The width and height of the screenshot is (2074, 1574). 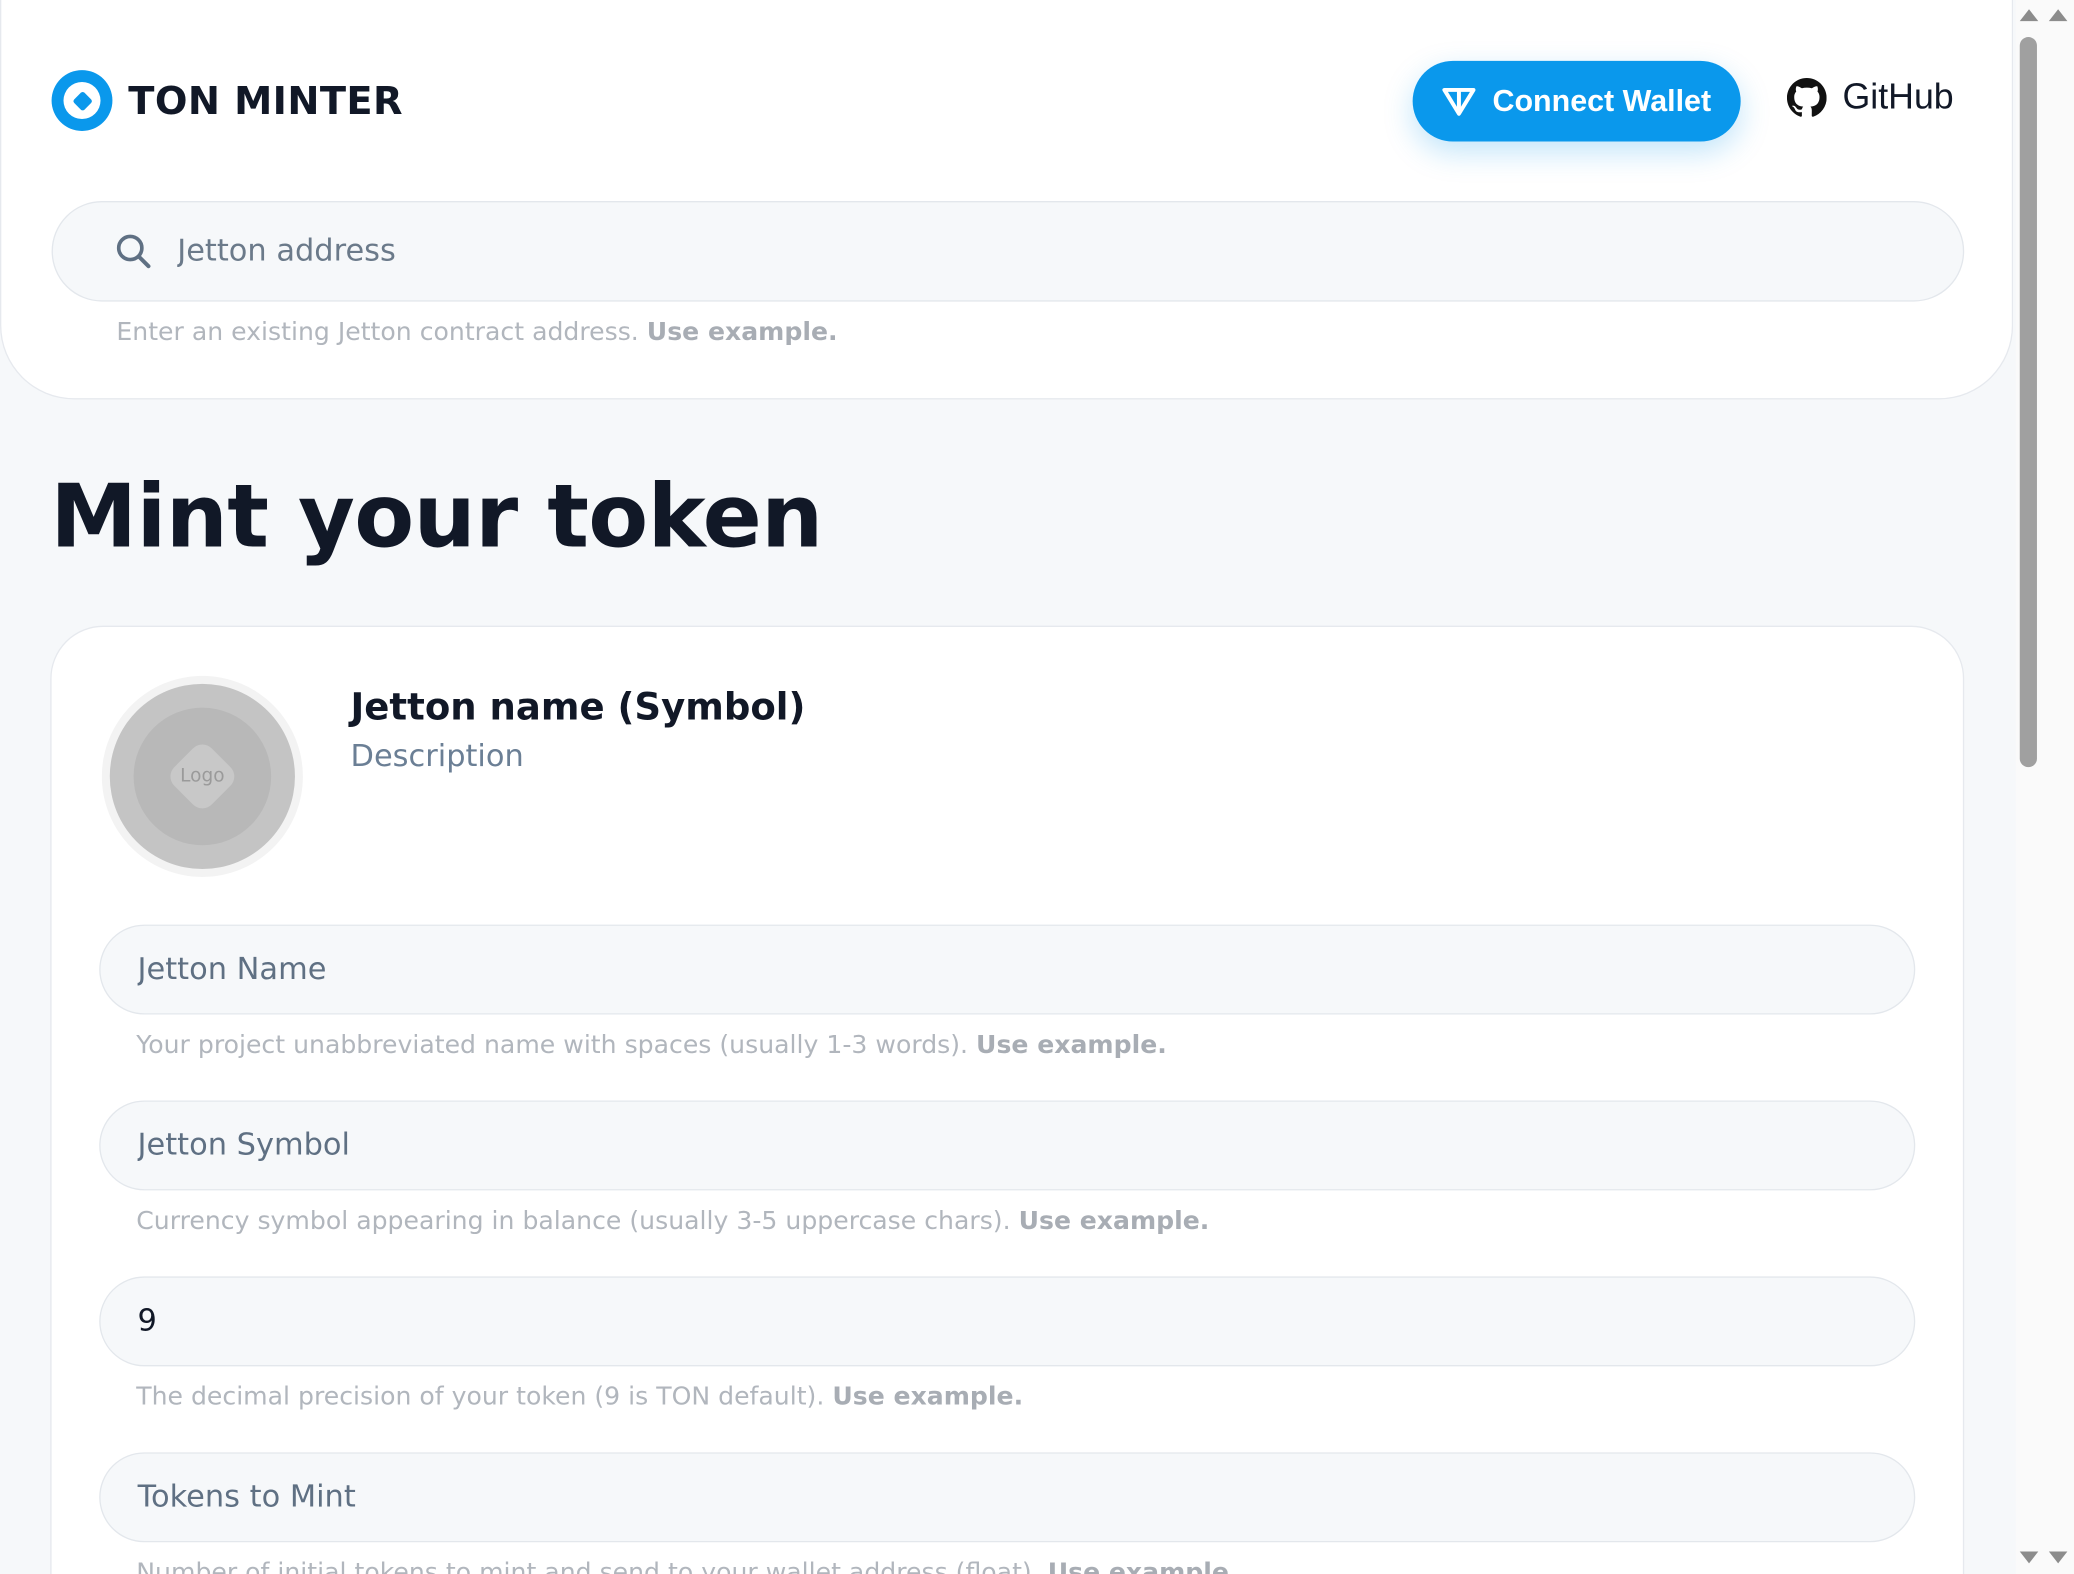 What do you see at coordinates (2028, 402) in the screenshot?
I see `scrollbar-thumb` at bounding box center [2028, 402].